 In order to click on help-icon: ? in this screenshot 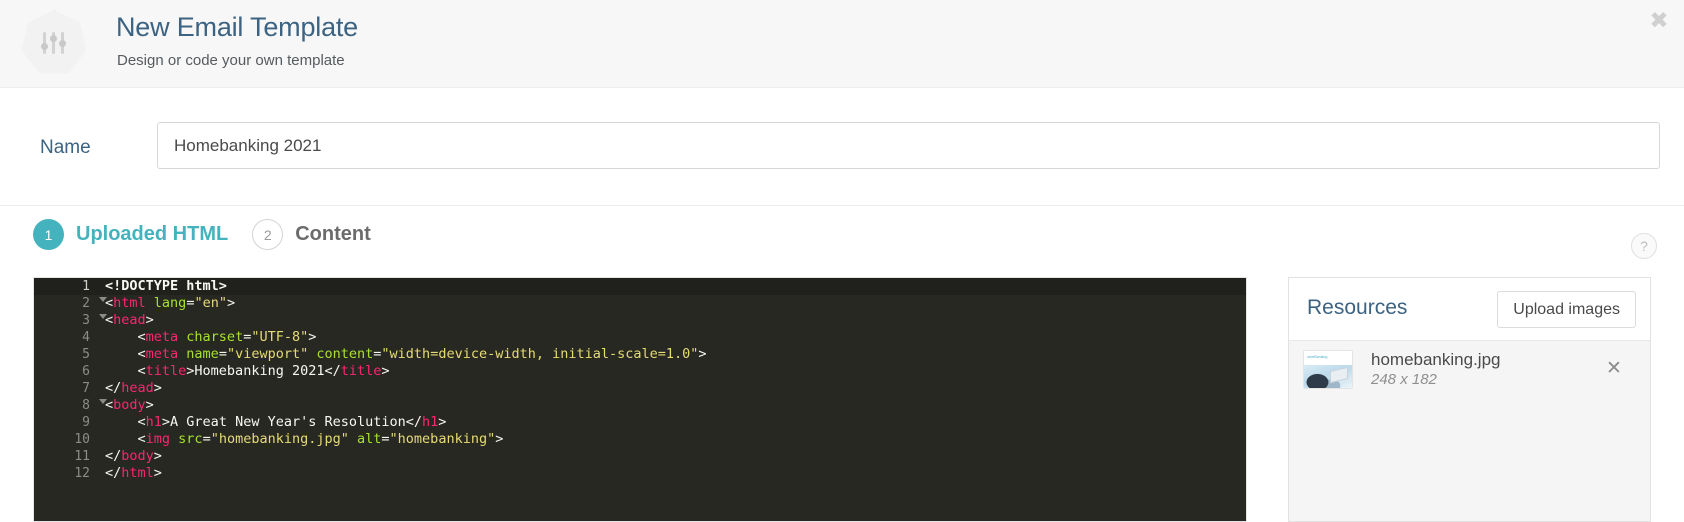, I will do `click(1644, 246)`.